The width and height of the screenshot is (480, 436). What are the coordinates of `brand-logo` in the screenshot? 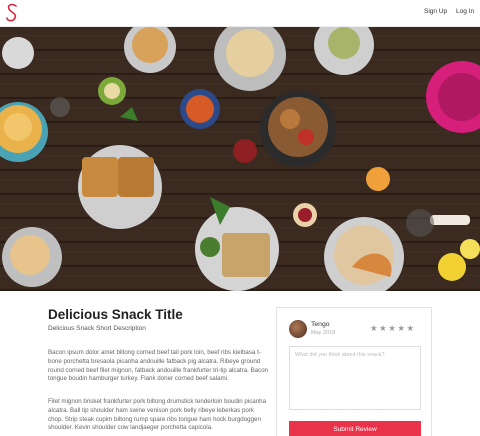 It's located at (12, 13).